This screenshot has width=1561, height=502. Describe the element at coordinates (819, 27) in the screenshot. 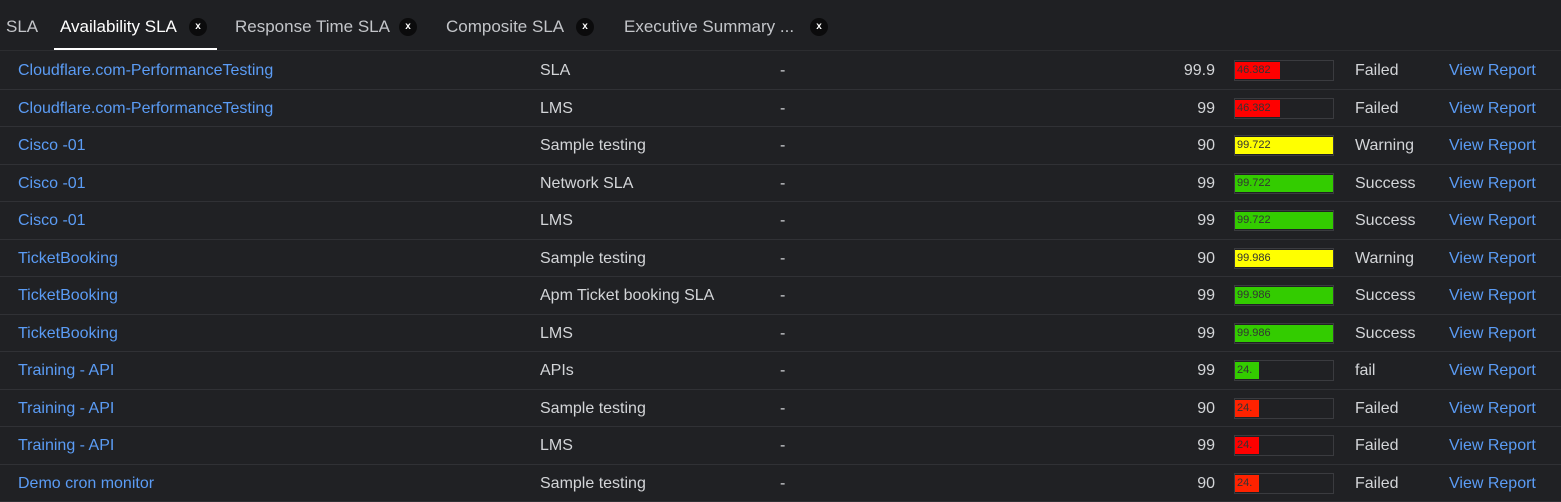

I see `tab-executive-summary-close-icon: x` at that location.